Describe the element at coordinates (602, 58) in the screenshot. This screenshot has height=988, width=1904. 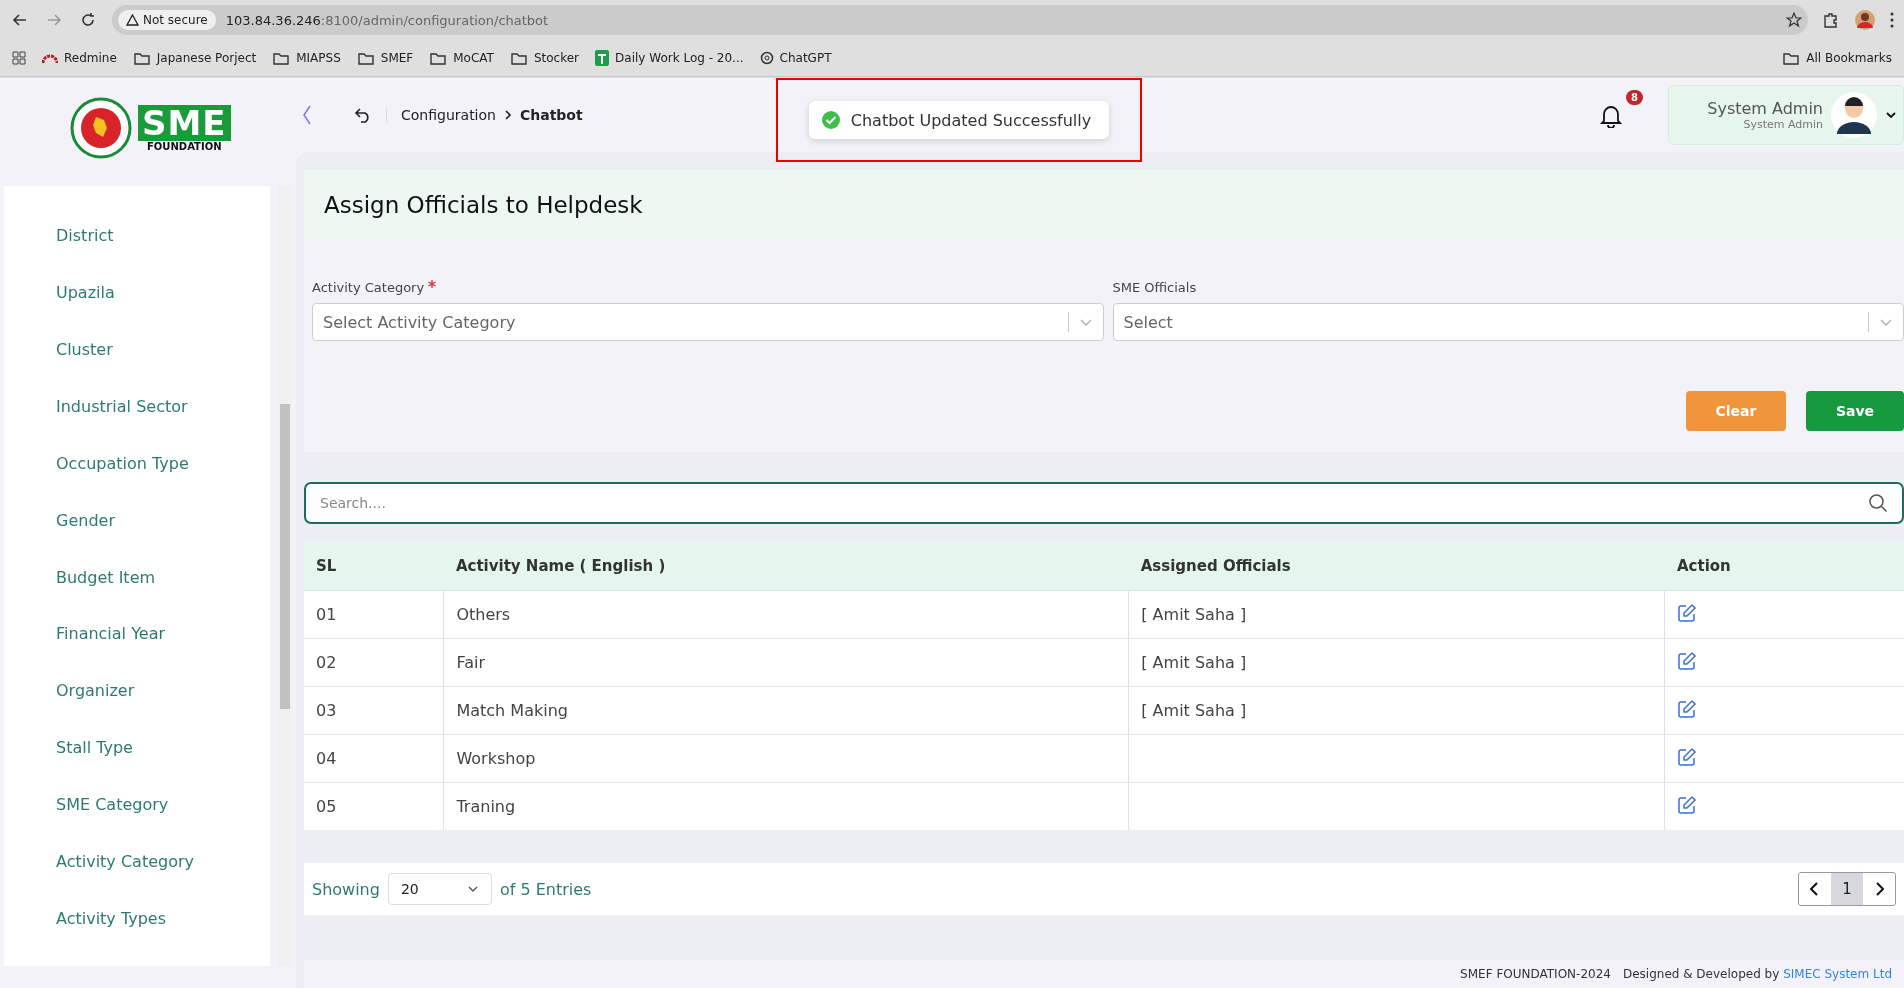
I see `sheet-icon` at that location.